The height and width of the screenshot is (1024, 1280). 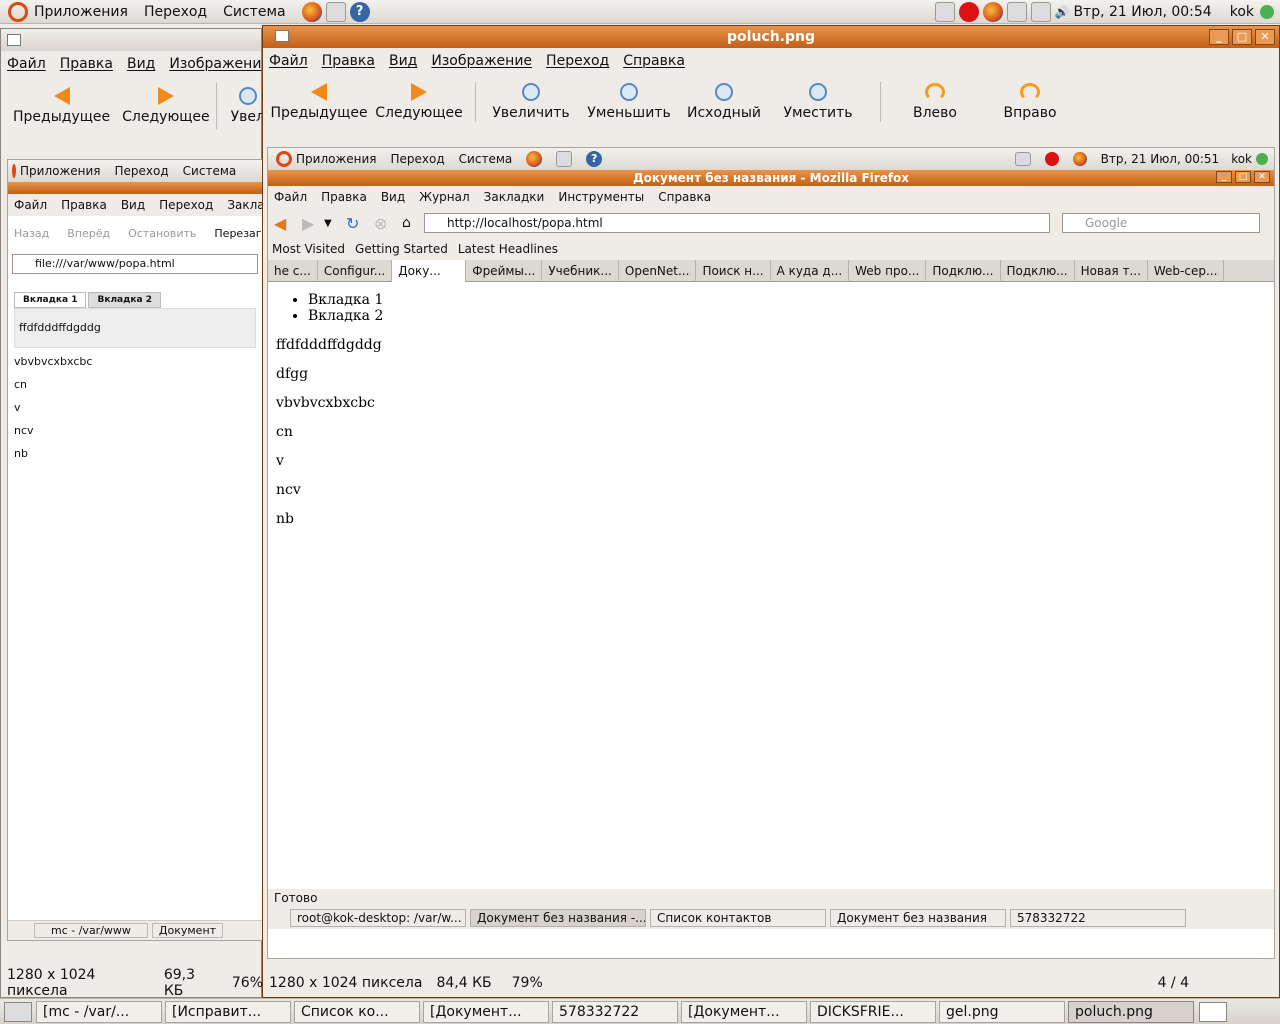 I want to click on zoom-in-icon, so click(x=247, y=96).